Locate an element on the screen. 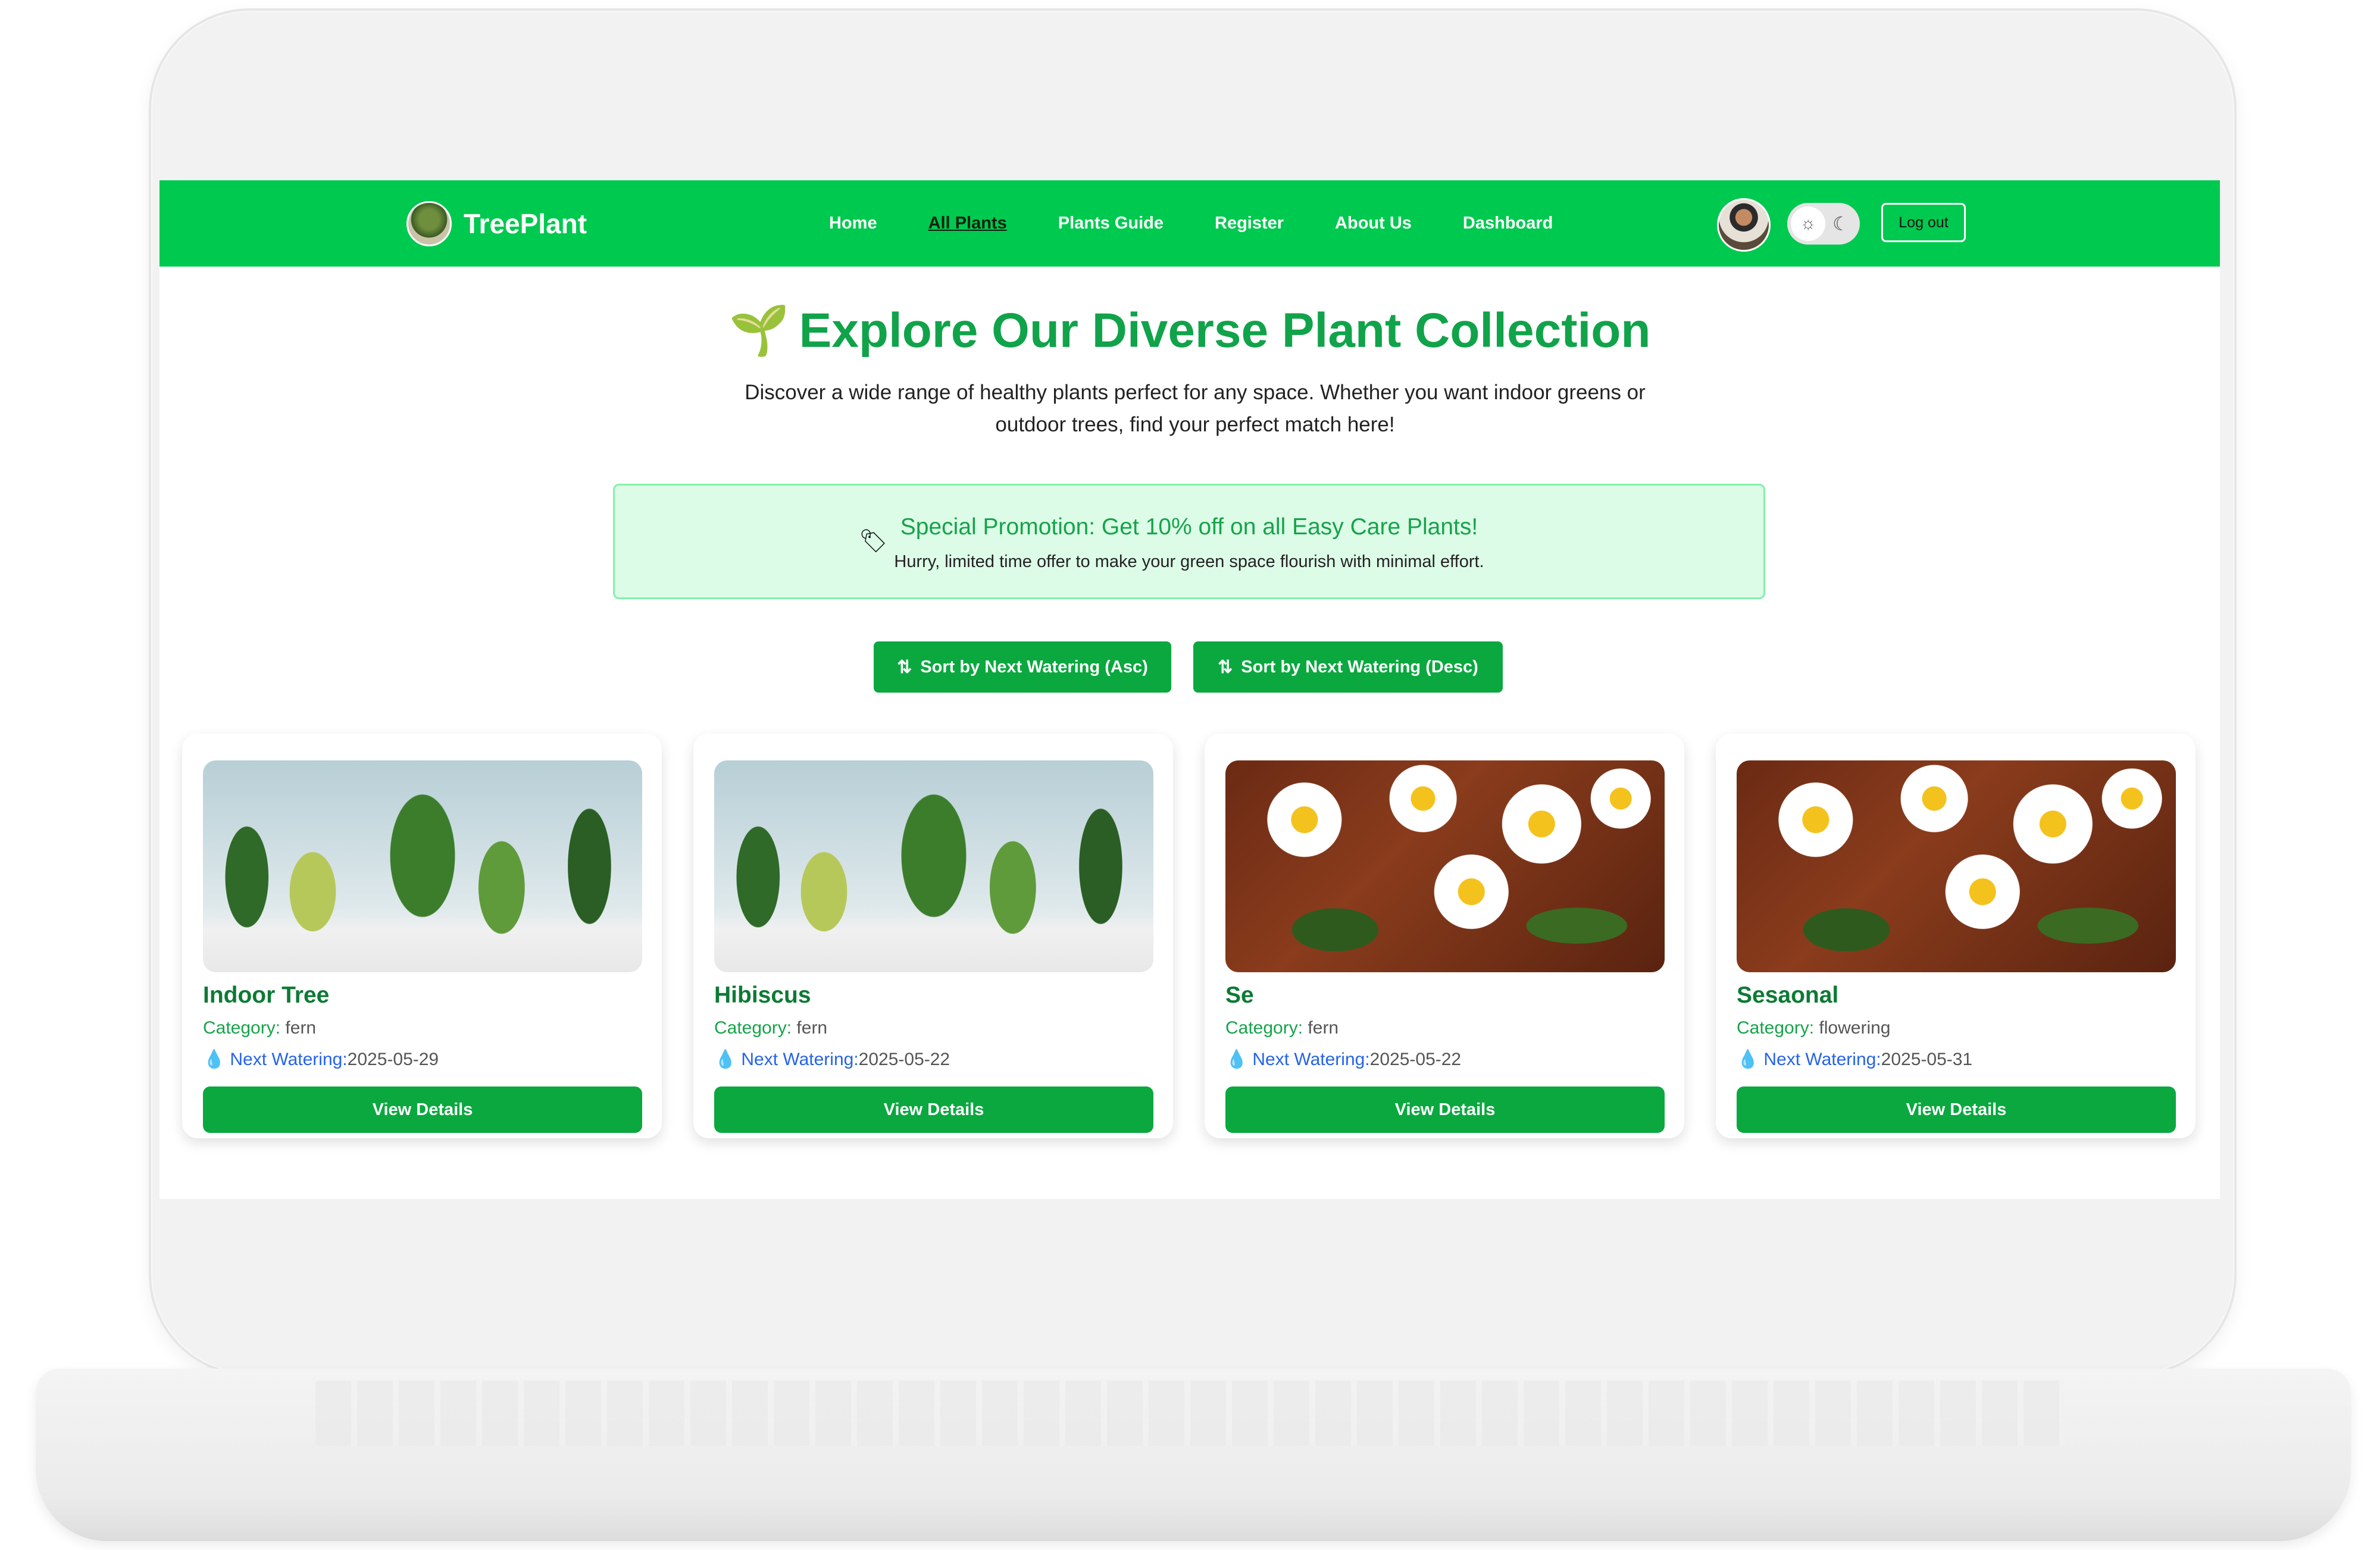  plant-category: Category: flowering is located at coordinates (1813, 1028).